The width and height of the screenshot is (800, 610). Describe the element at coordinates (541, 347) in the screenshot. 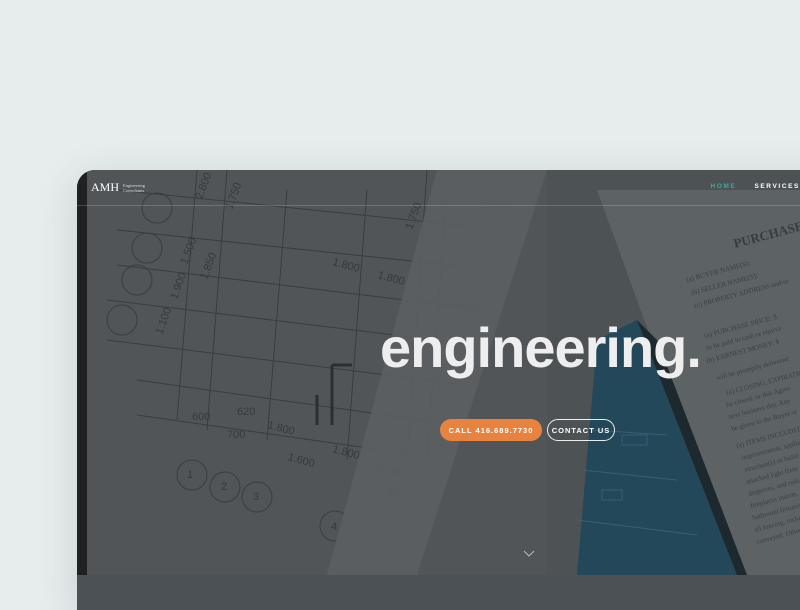

I see `hero-headline: engineering.` at that location.